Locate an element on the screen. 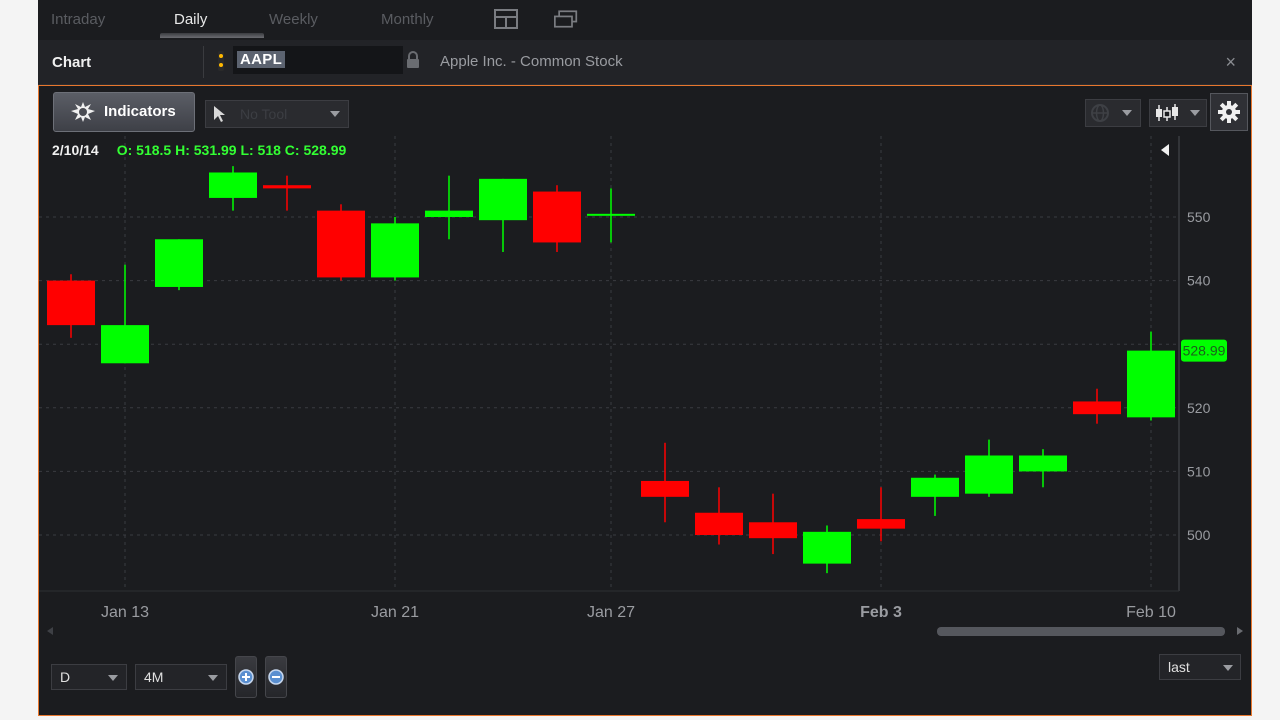 The height and width of the screenshot is (720, 1280). zoom-in-icon is located at coordinates (246, 677).